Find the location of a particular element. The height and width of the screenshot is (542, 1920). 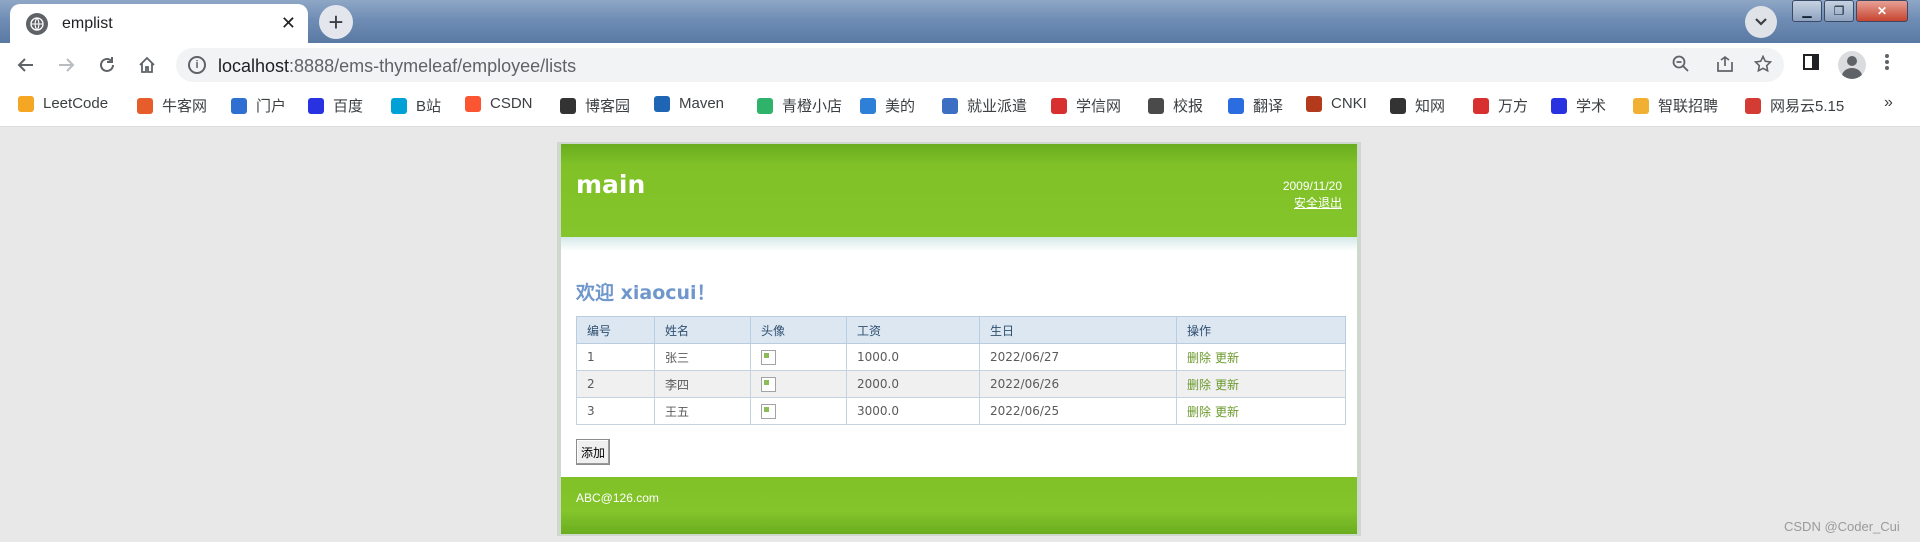

bookmark-label: B站 is located at coordinates (429, 106).